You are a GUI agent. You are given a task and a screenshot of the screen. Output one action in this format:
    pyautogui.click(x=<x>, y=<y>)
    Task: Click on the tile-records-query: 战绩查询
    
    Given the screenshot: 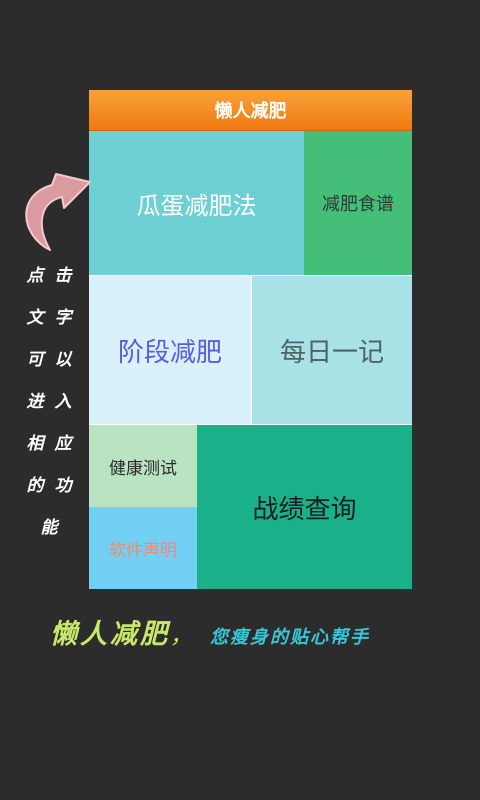 What is the action you would take?
    pyautogui.click(x=304, y=506)
    